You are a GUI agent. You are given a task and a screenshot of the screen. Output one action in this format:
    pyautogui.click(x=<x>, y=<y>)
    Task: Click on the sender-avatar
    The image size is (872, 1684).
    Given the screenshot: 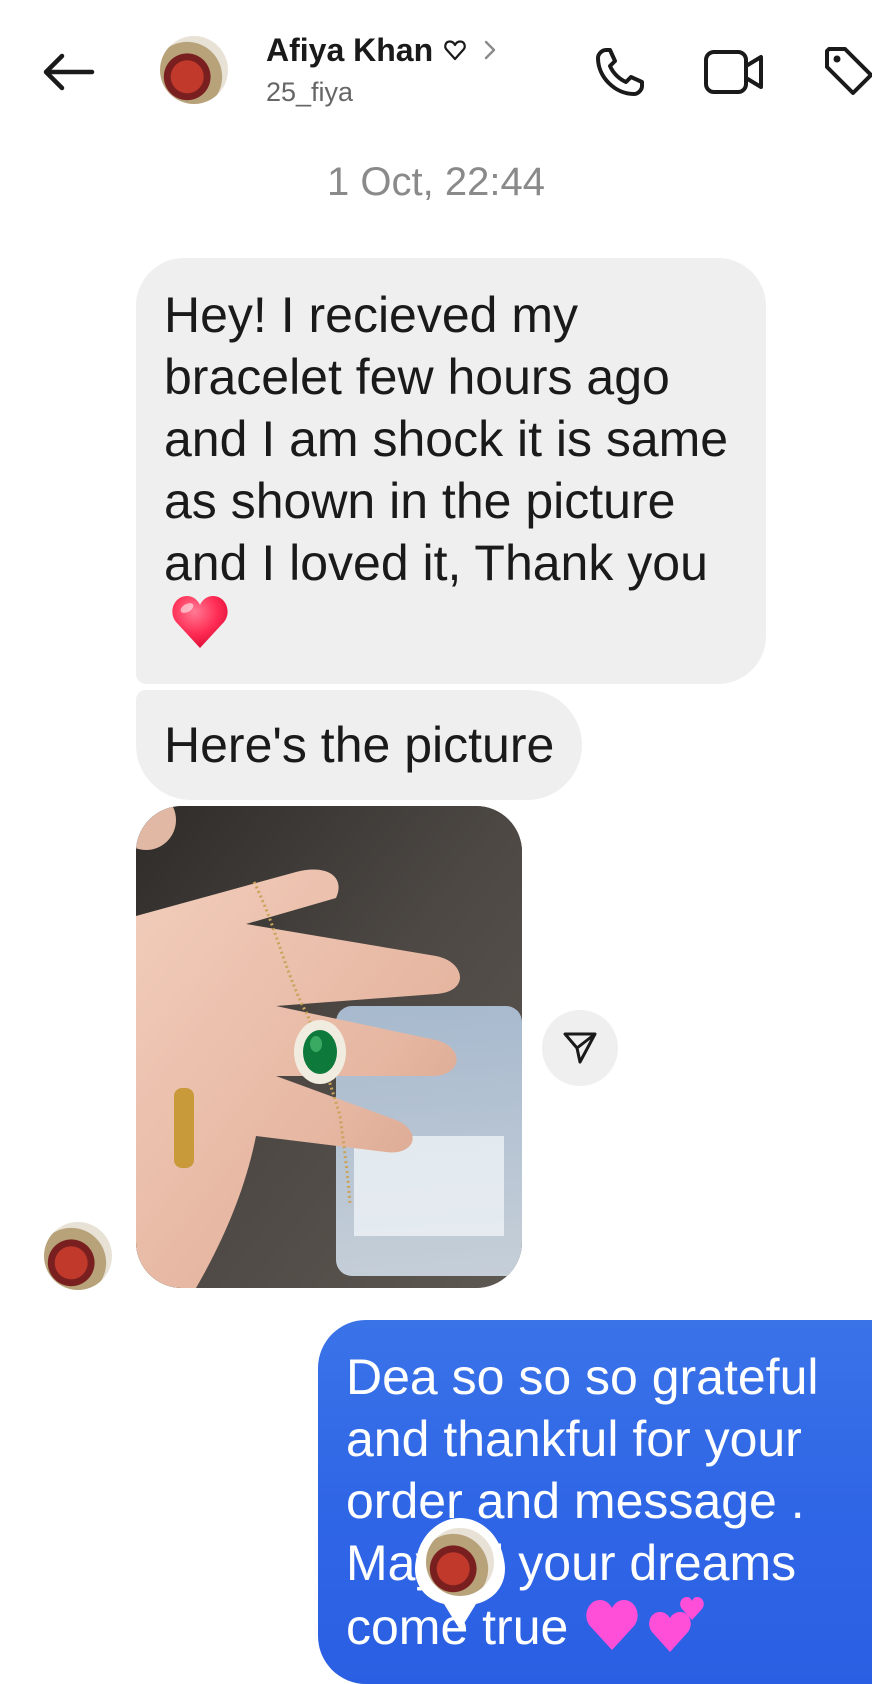 What is the action you would take?
    pyautogui.click(x=78, y=1256)
    